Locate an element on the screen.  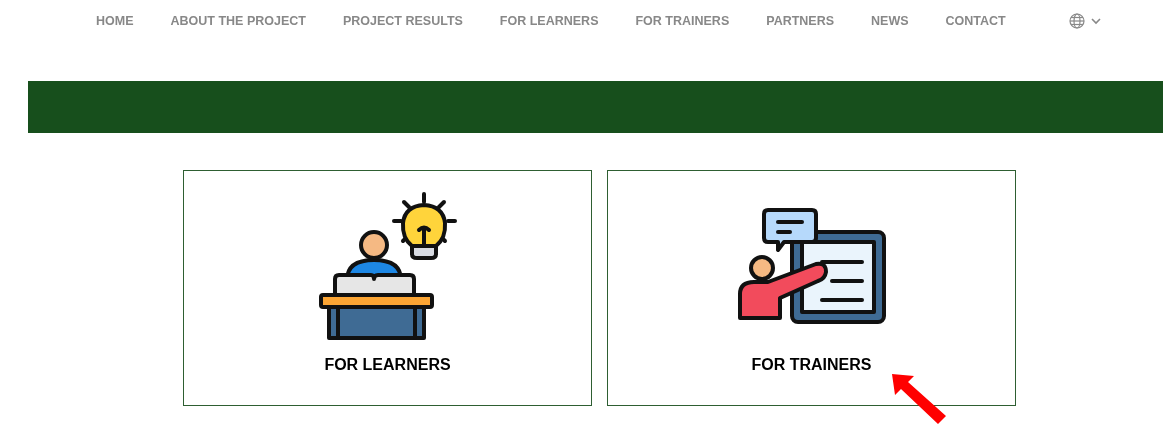
chevron-down-icon is located at coordinates (1096, 21).